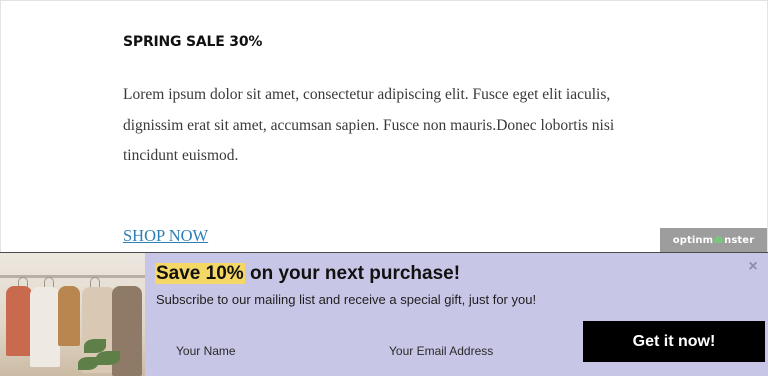 The width and height of the screenshot is (768, 376). I want to click on sale-title: SPRING SALE 30%, so click(193, 42).